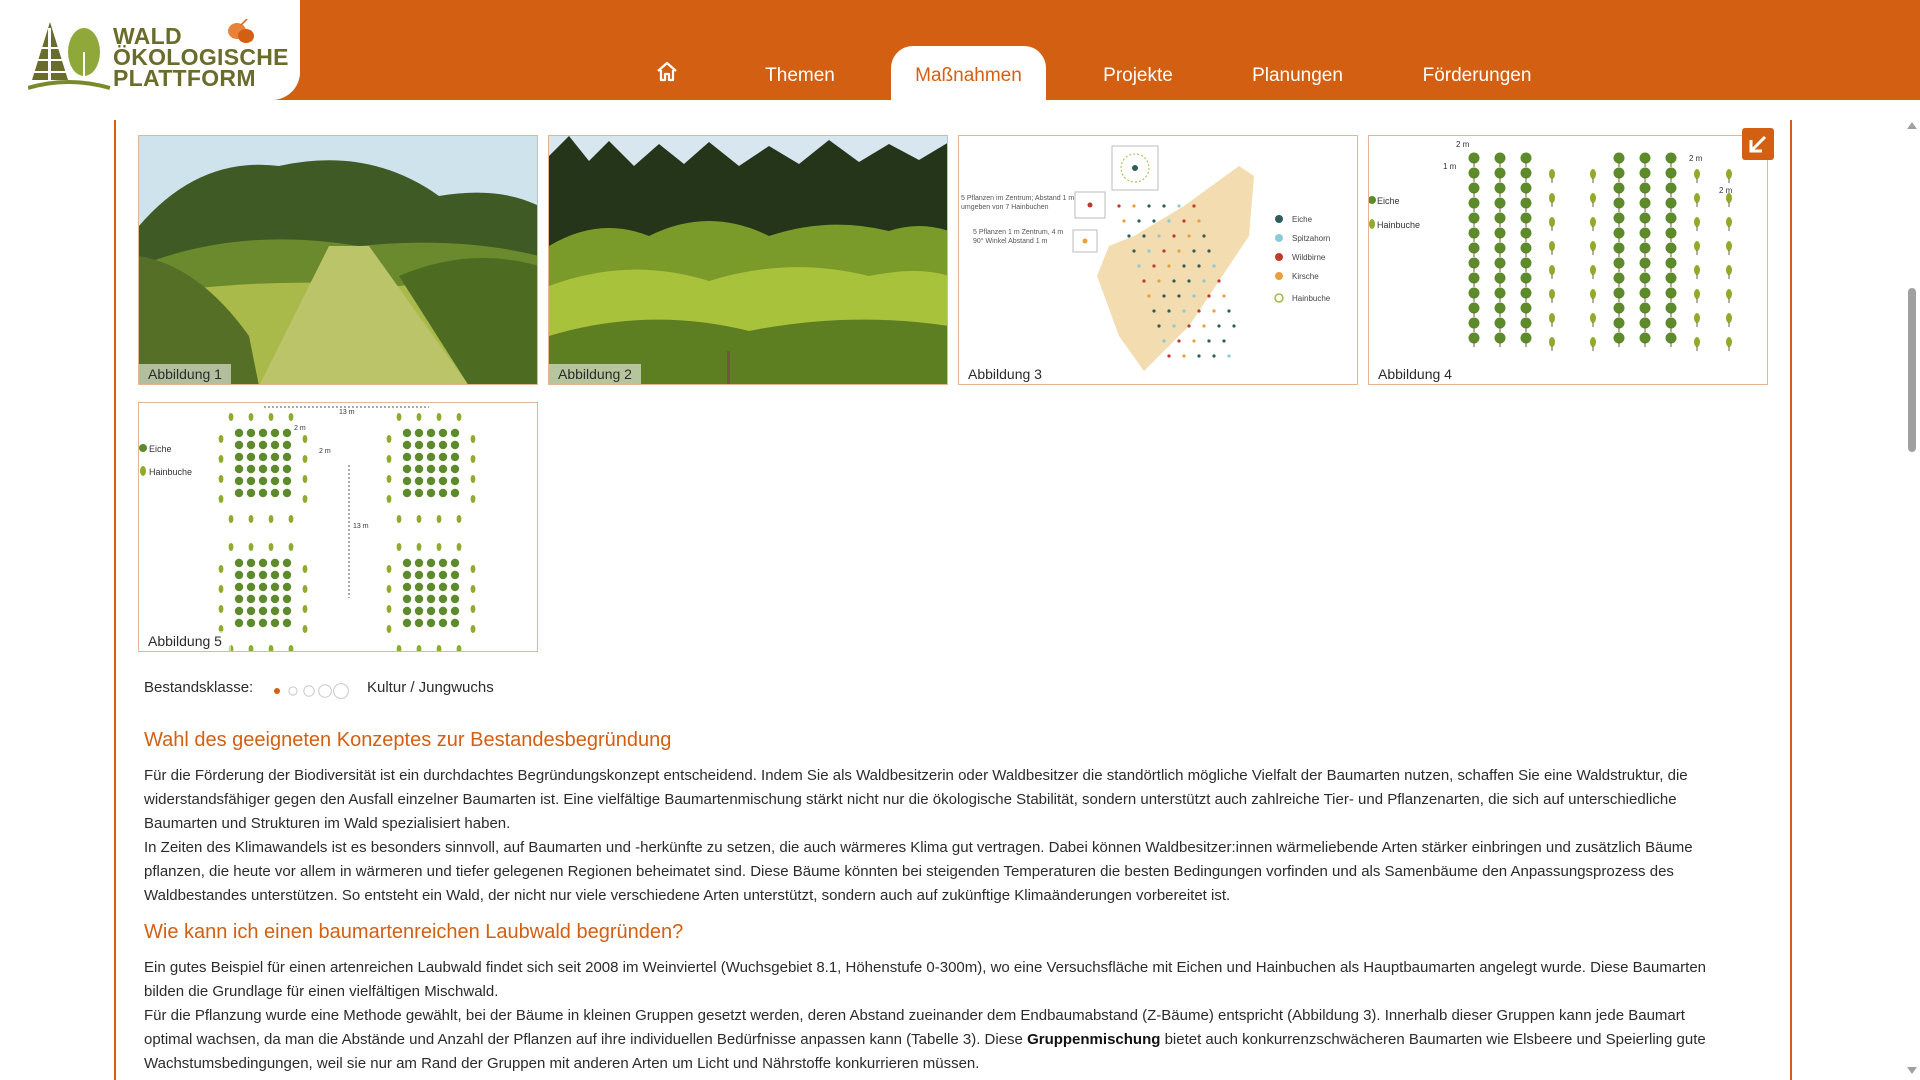 The width and height of the screenshot is (1920, 1080). I want to click on home-icon, so click(667, 74).